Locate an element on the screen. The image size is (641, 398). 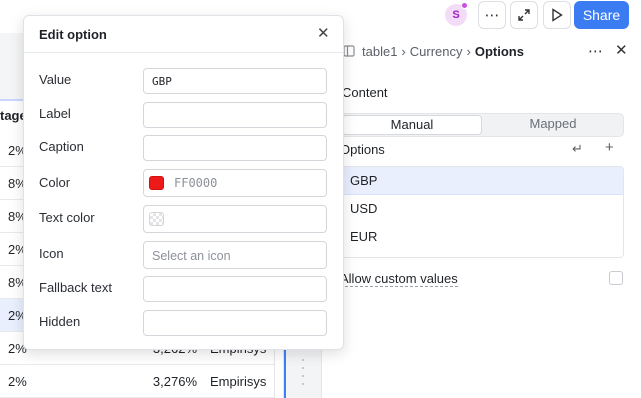
label-label: Label is located at coordinates (55, 113).